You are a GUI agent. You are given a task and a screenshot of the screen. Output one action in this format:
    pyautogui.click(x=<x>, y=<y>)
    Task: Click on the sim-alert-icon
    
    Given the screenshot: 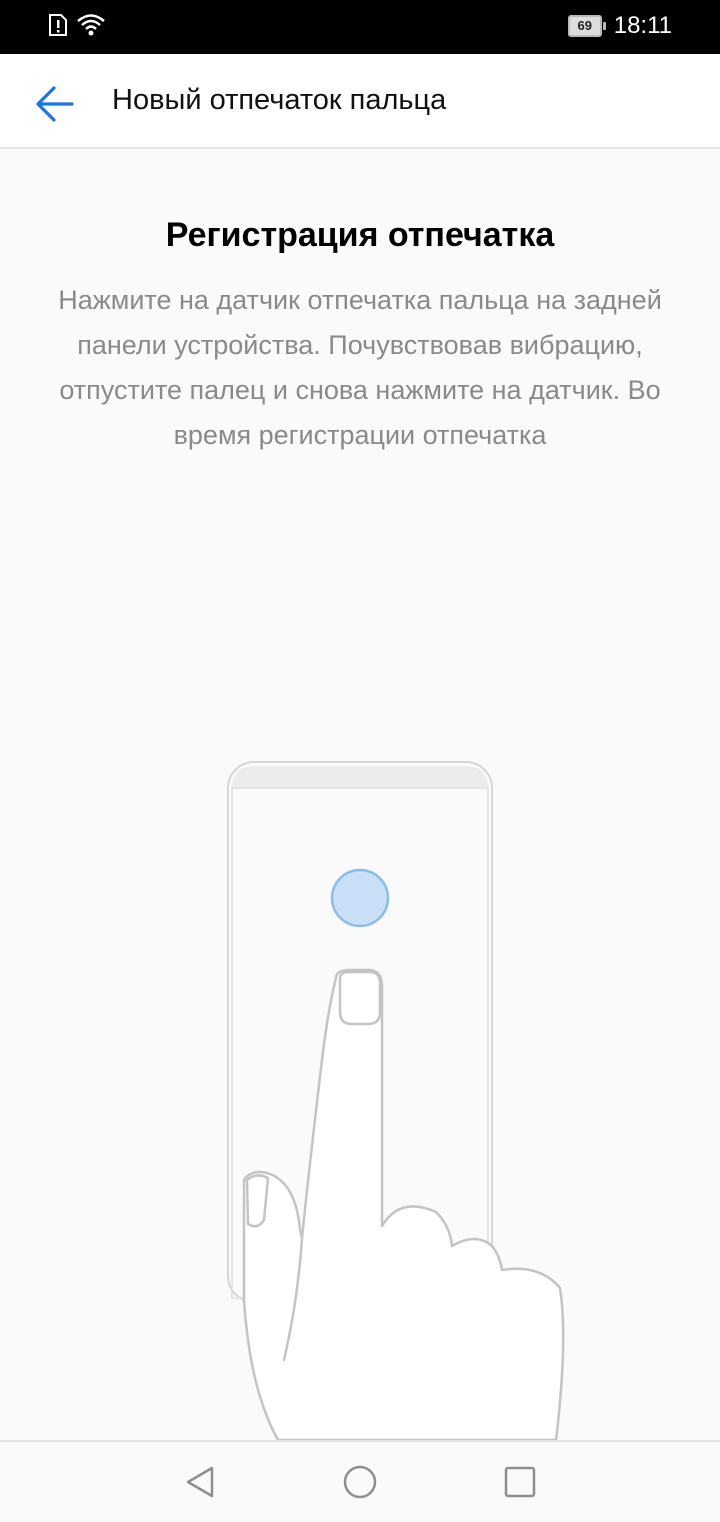 What is the action you would take?
    pyautogui.click(x=58, y=25)
    